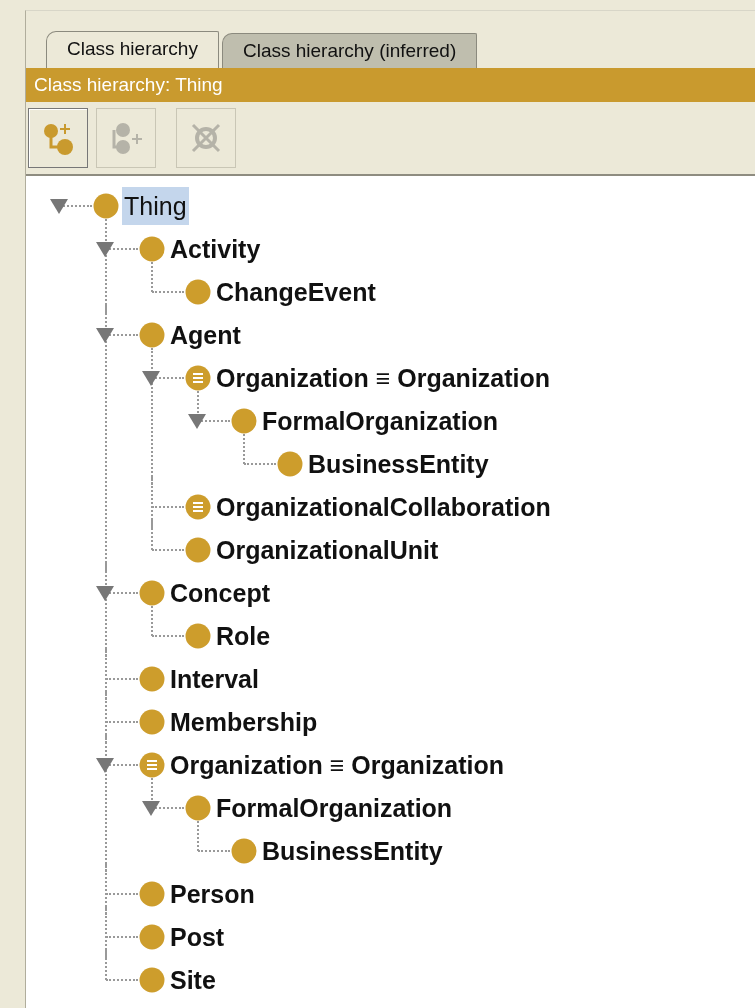  I want to click on class-name: Activity, so click(215, 248).